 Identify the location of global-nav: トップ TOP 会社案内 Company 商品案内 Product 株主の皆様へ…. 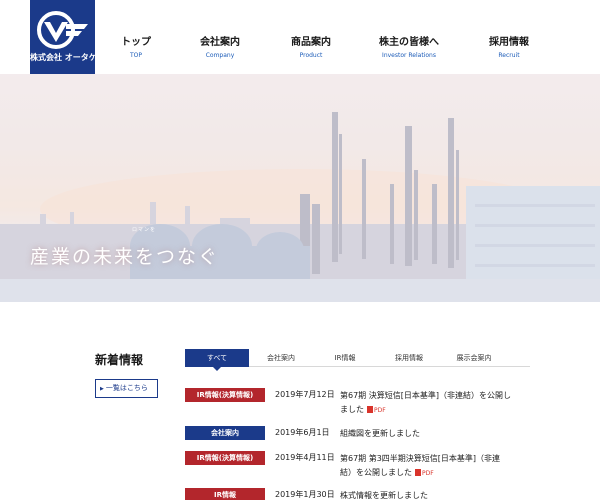
(300, 51).